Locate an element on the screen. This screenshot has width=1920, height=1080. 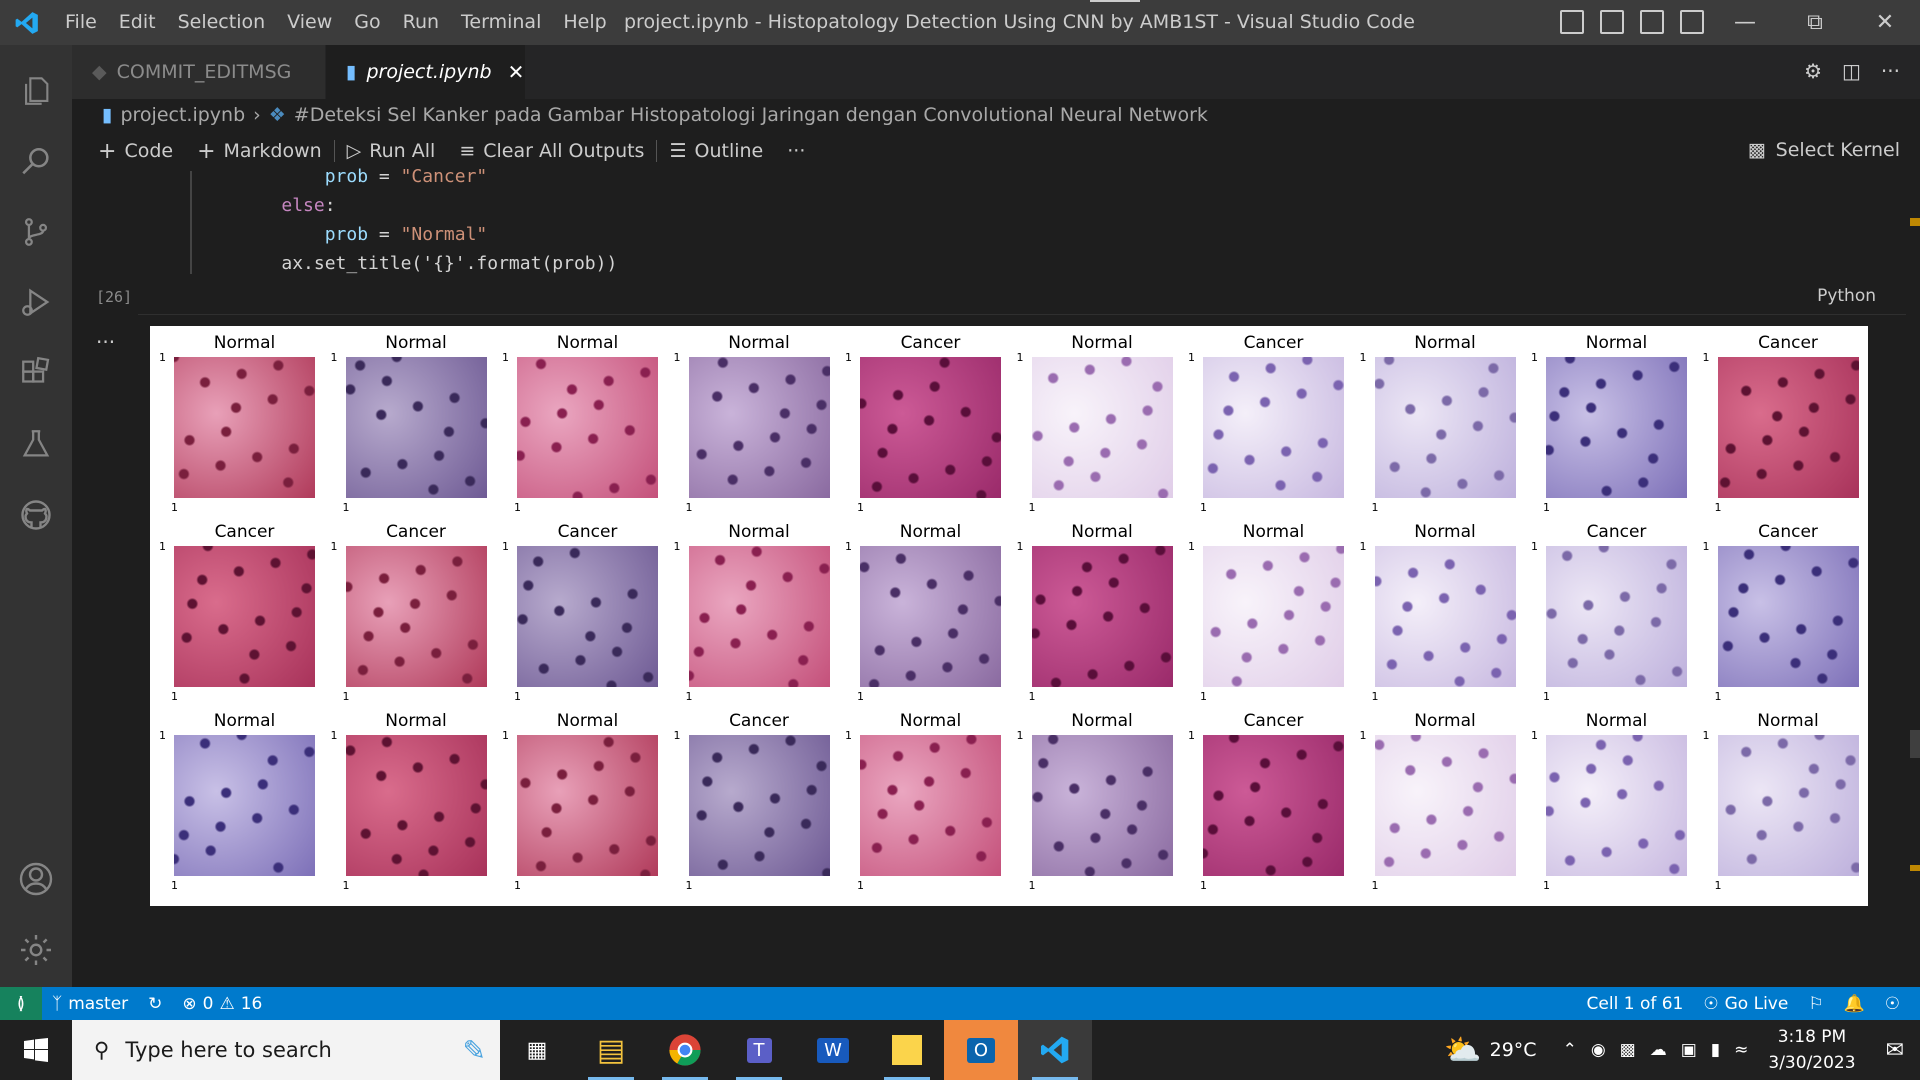
add-markdown-cell-button: + Markdown is located at coordinates (259, 151).